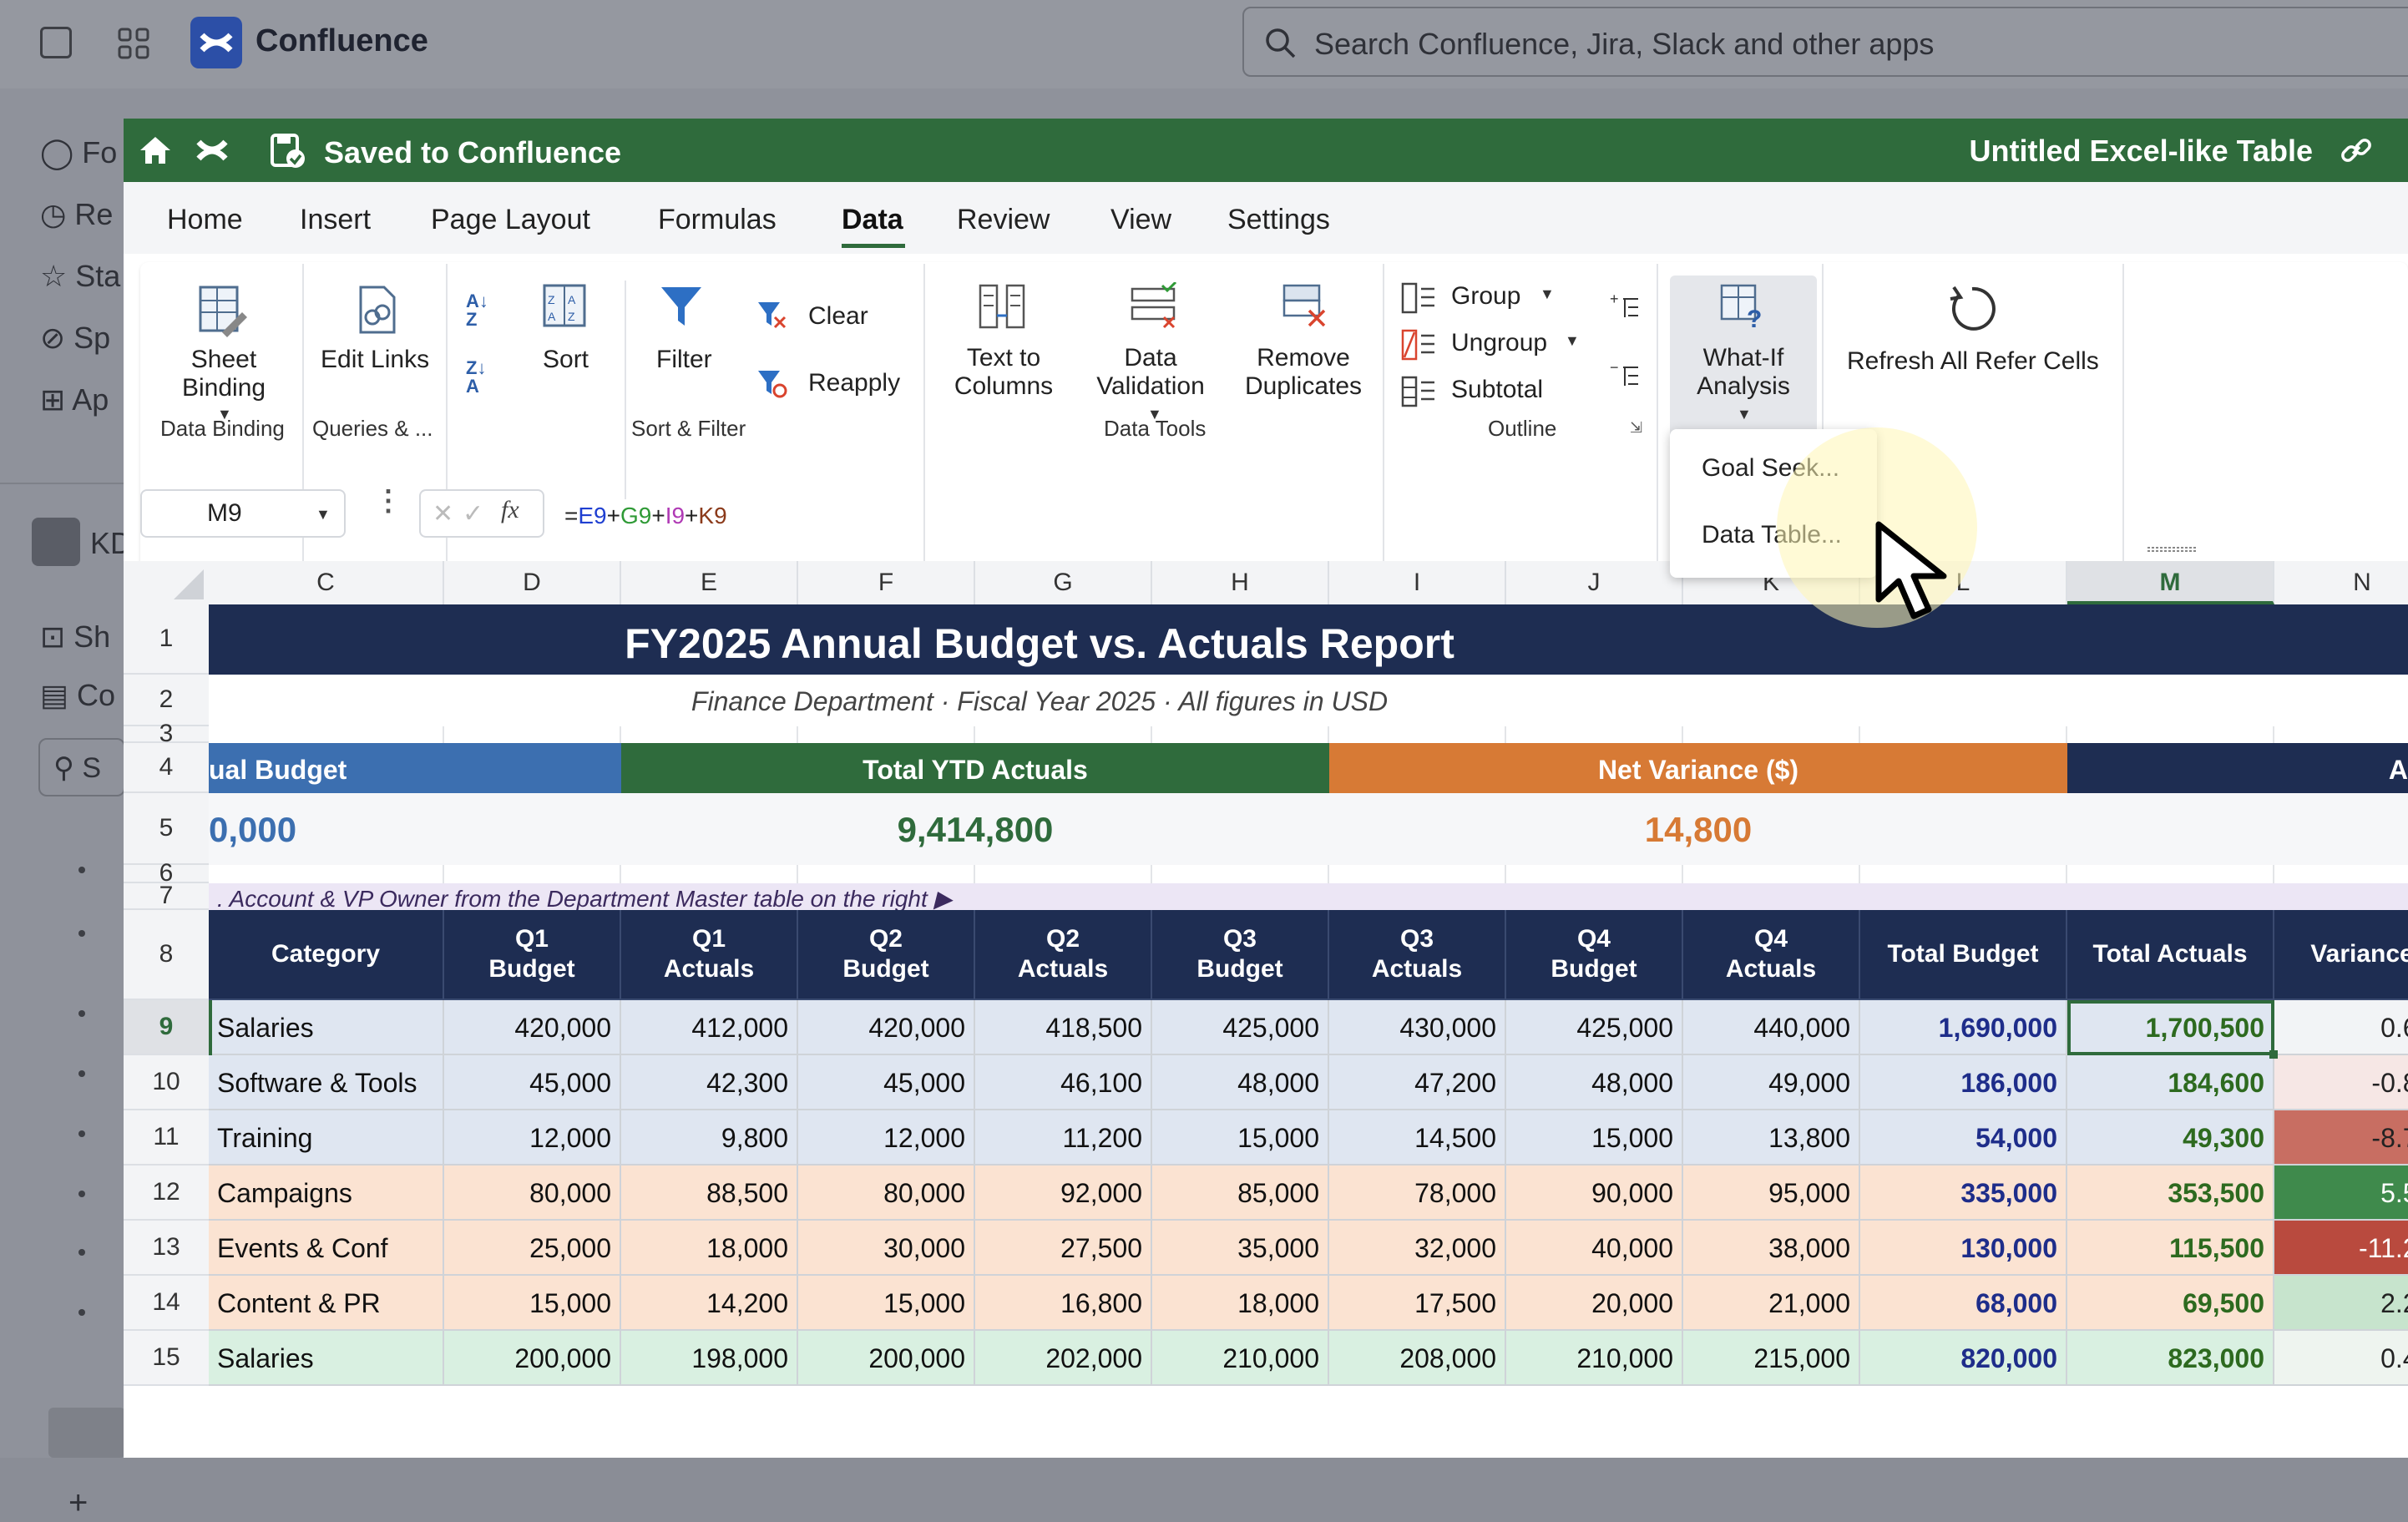 This screenshot has height=1522, width=2408. Describe the element at coordinates (1497, 390) in the screenshot. I see `subtotal-button: Subtotal` at that location.